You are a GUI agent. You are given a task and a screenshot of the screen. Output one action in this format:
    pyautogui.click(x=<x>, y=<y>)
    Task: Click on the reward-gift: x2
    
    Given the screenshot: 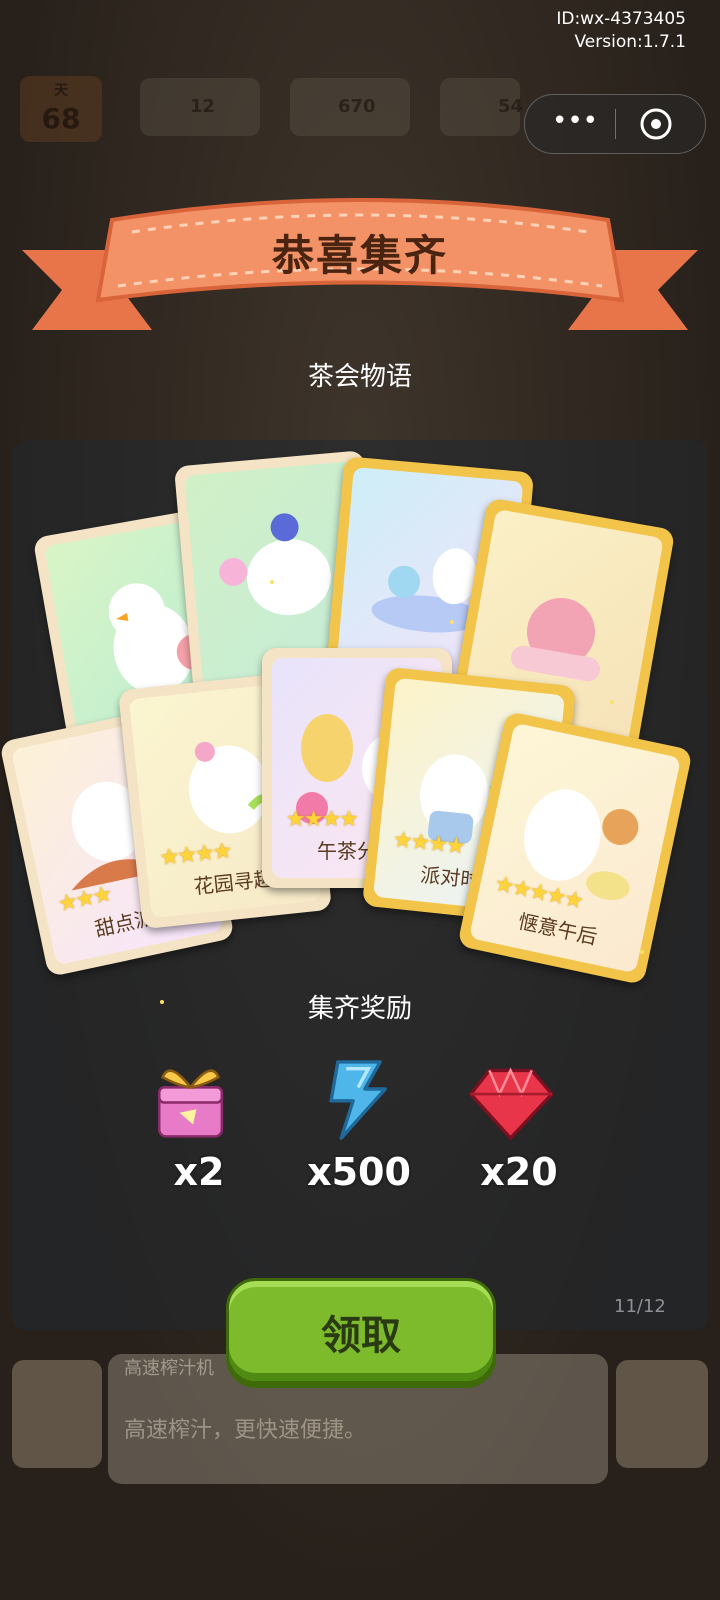 What is the action you would take?
    pyautogui.click(x=199, y=1122)
    